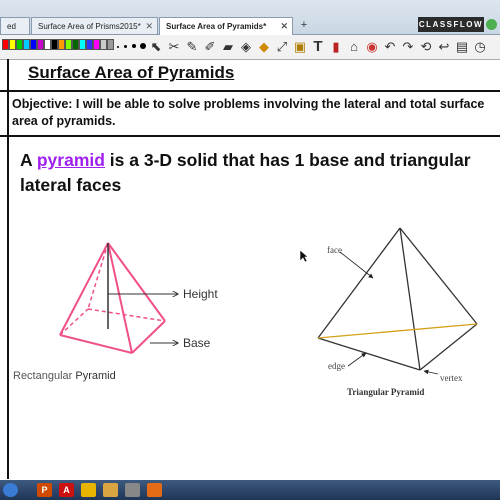  I want to click on tab-label: ed, so click(11, 26).